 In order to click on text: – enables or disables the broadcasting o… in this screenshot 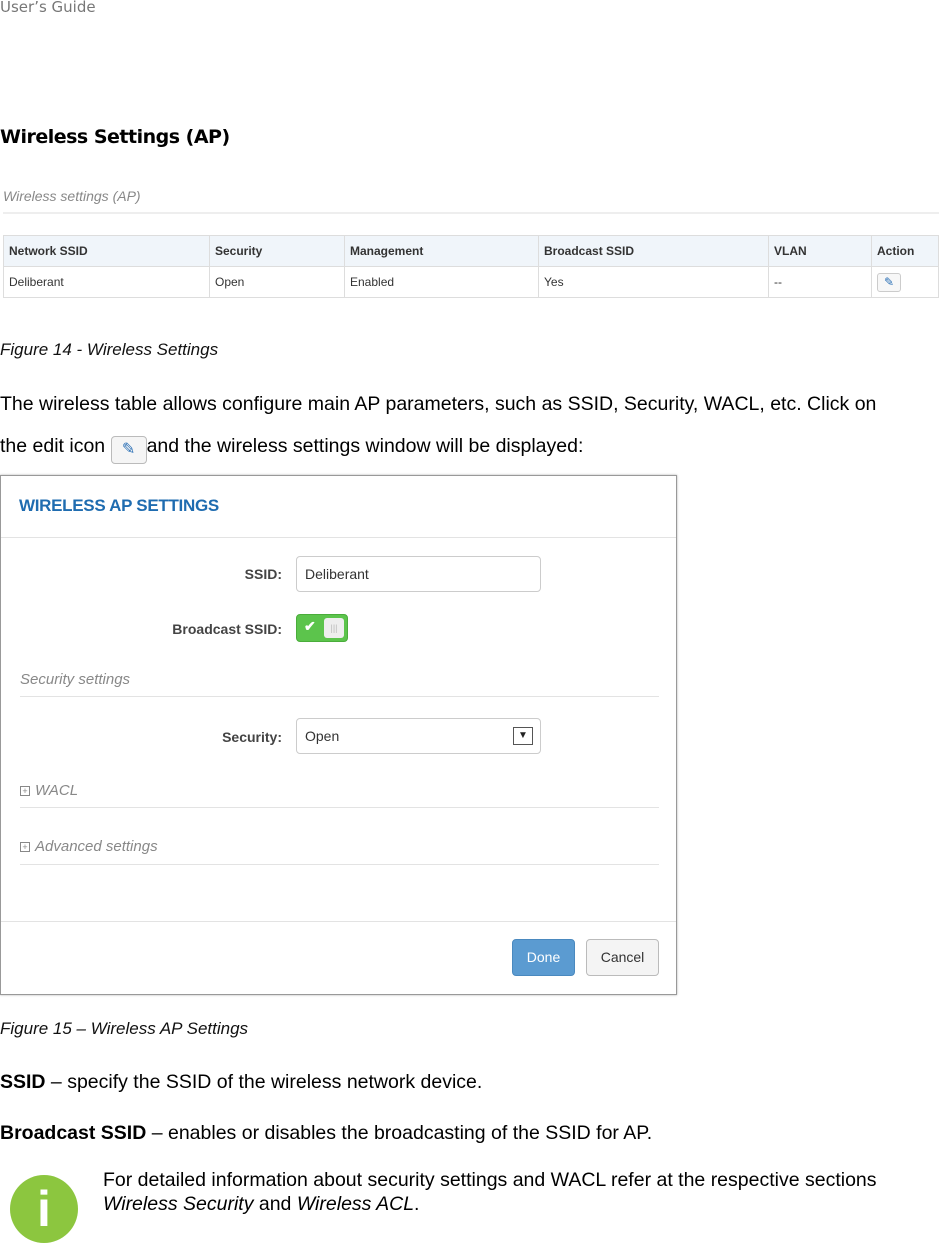, I will do `click(399, 1133)`.